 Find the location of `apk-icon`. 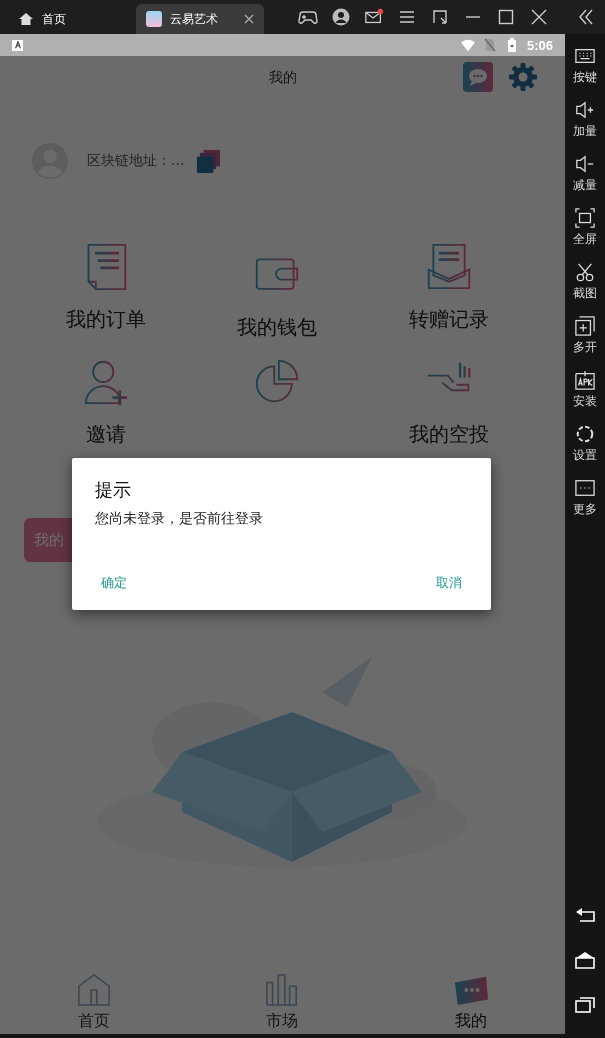

apk-icon is located at coordinates (585, 380).